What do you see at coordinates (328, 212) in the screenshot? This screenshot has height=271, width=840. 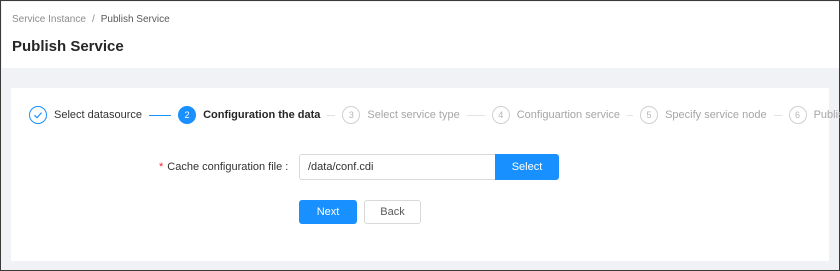 I see `next-button: Next` at bounding box center [328, 212].